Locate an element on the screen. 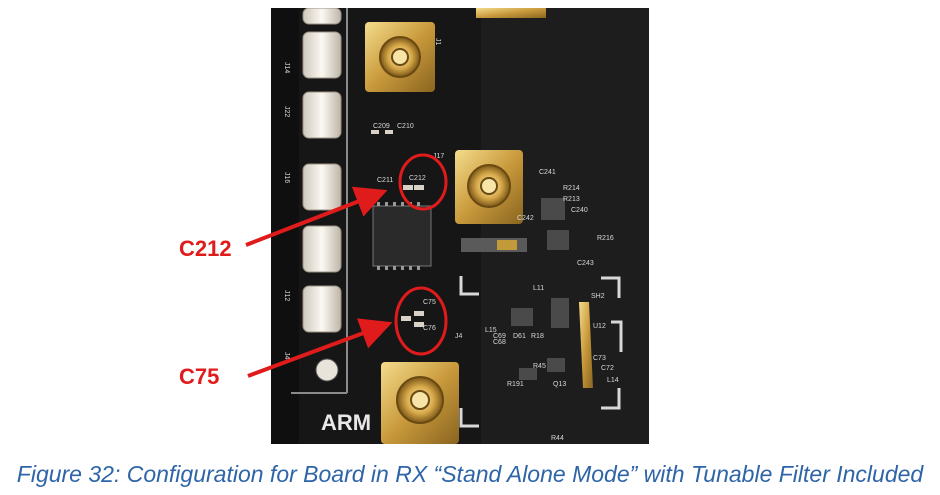 The height and width of the screenshot is (495, 940). c212-arrow is located at coordinates (316, 216).